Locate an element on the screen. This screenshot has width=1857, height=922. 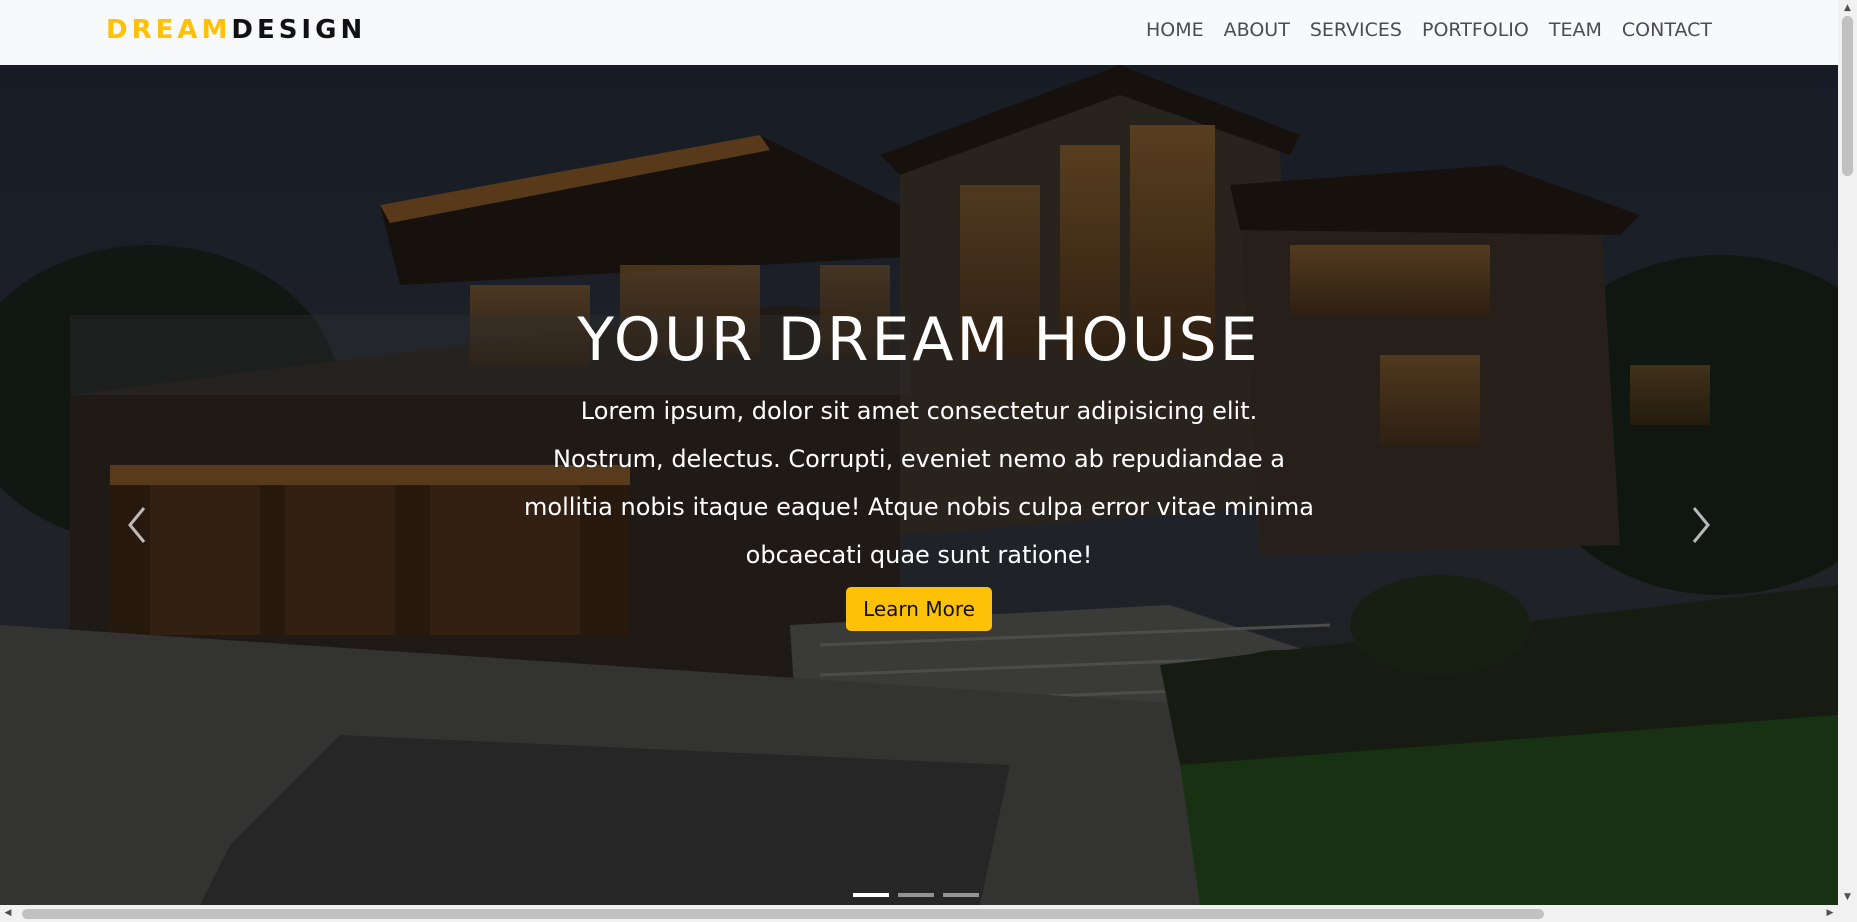
horizontal-scrollbar: ◀ ▶ is located at coordinates (928, 913).